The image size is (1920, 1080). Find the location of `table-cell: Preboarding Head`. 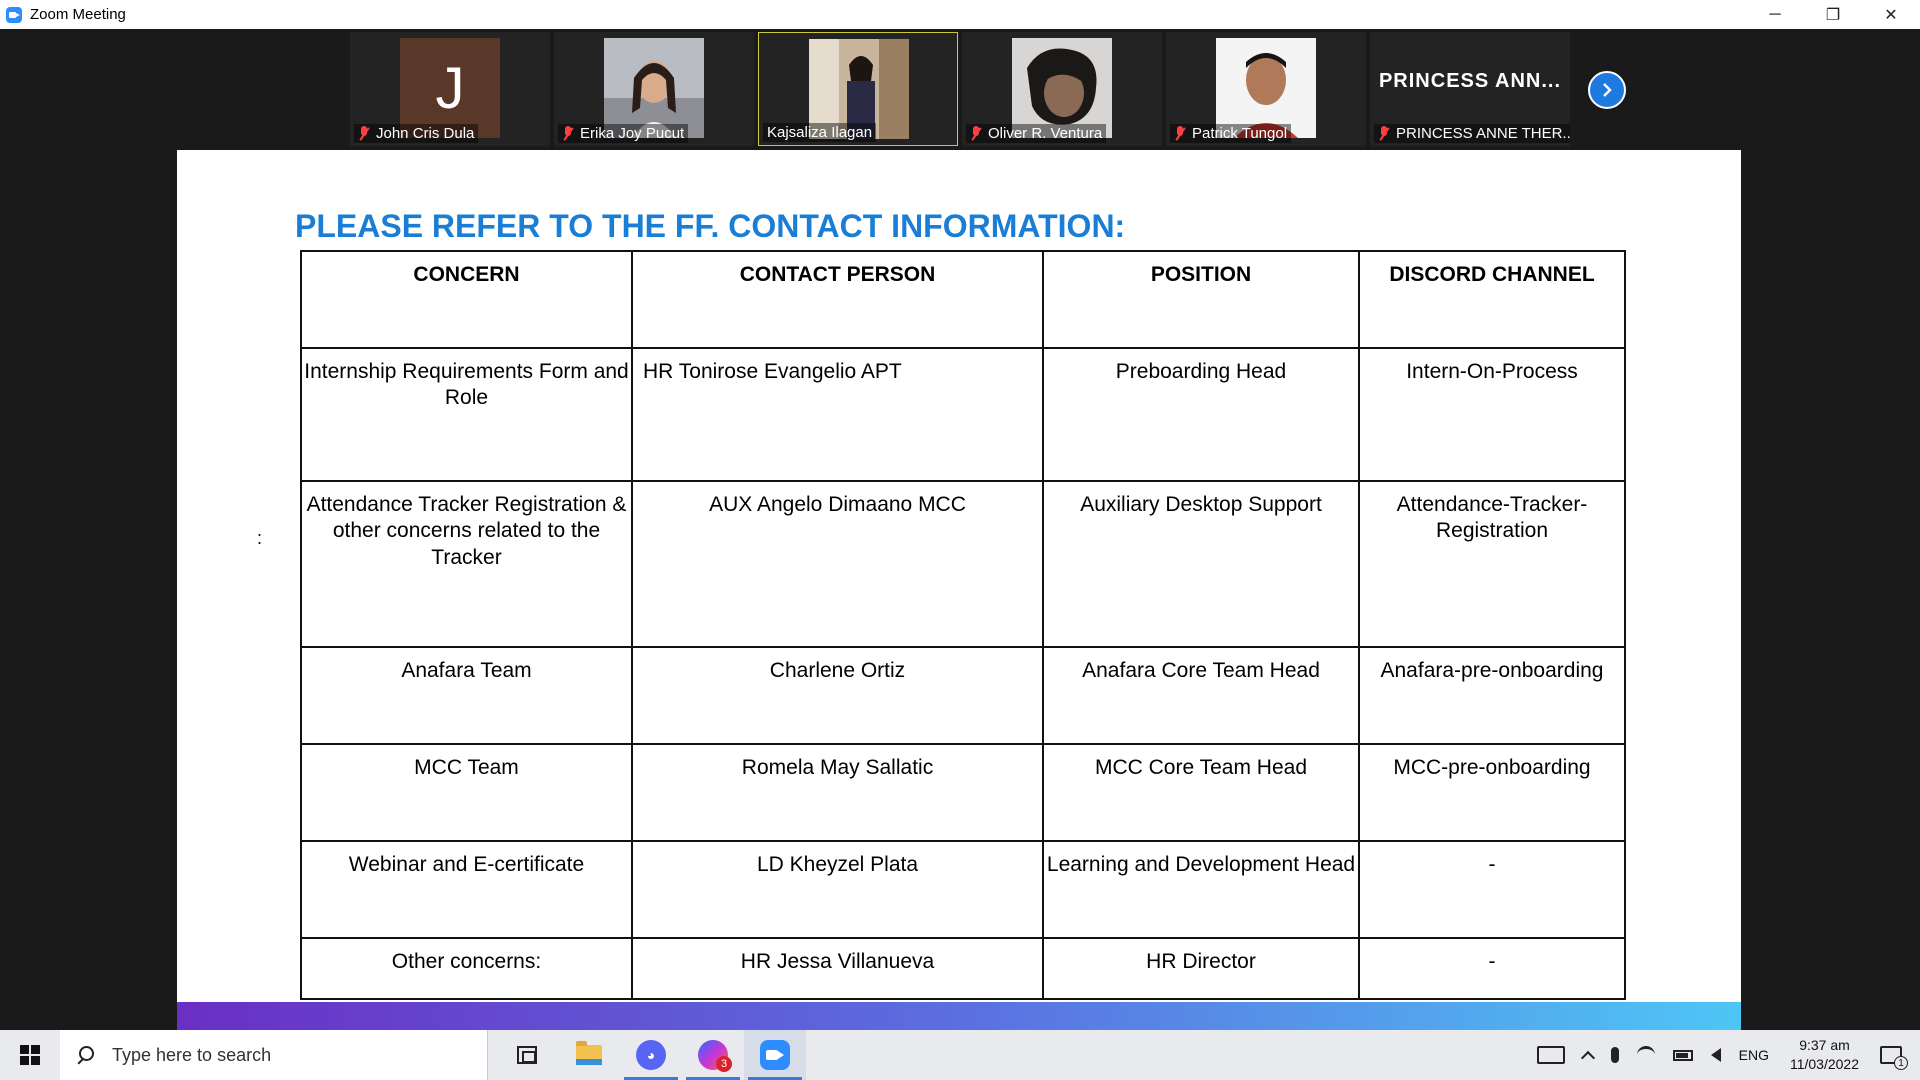

table-cell: Preboarding Head is located at coordinates (1201, 414).